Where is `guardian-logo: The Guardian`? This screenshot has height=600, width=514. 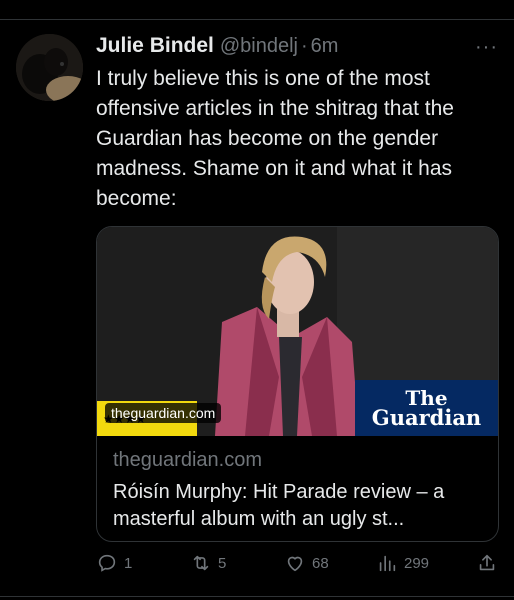 guardian-logo: The Guardian is located at coordinates (426, 408).